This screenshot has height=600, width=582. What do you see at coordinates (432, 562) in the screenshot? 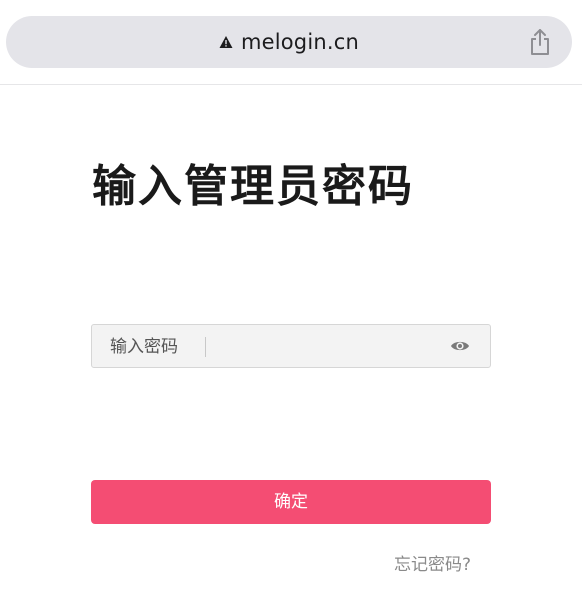
I see `forgot-password-link: 忘记密码?` at bounding box center [432, 562].